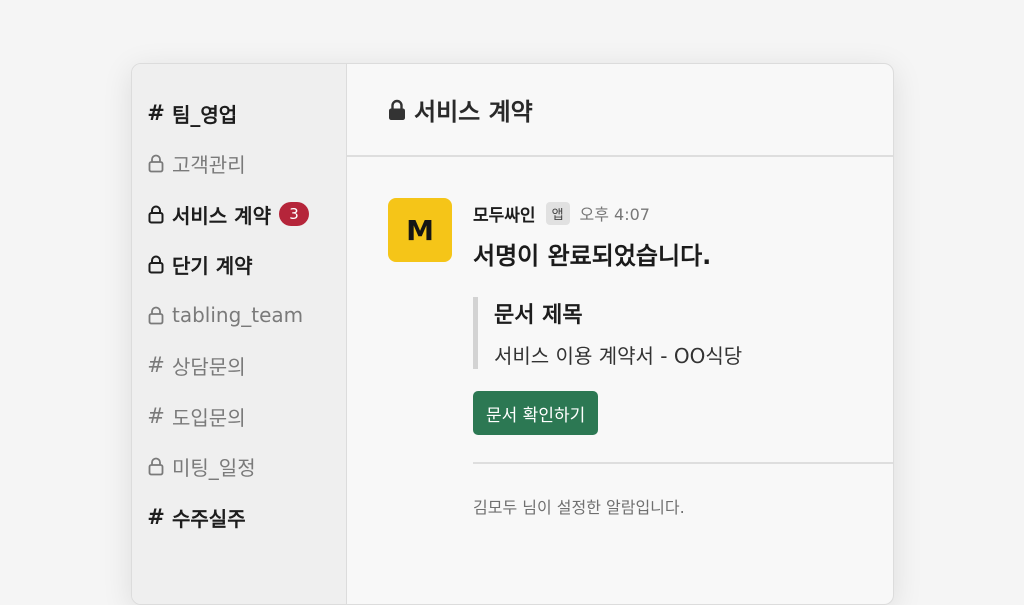  What do you see at coordinates (536, 413) in the screenshot?
I see `view-document-button: 문서 확인하기` at bounding box center [536, 413].